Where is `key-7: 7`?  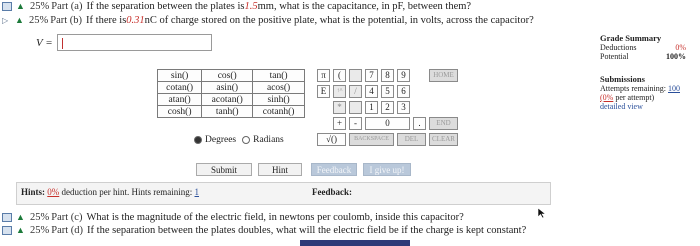 key-7: 7 is located at coordinates (371, 75).